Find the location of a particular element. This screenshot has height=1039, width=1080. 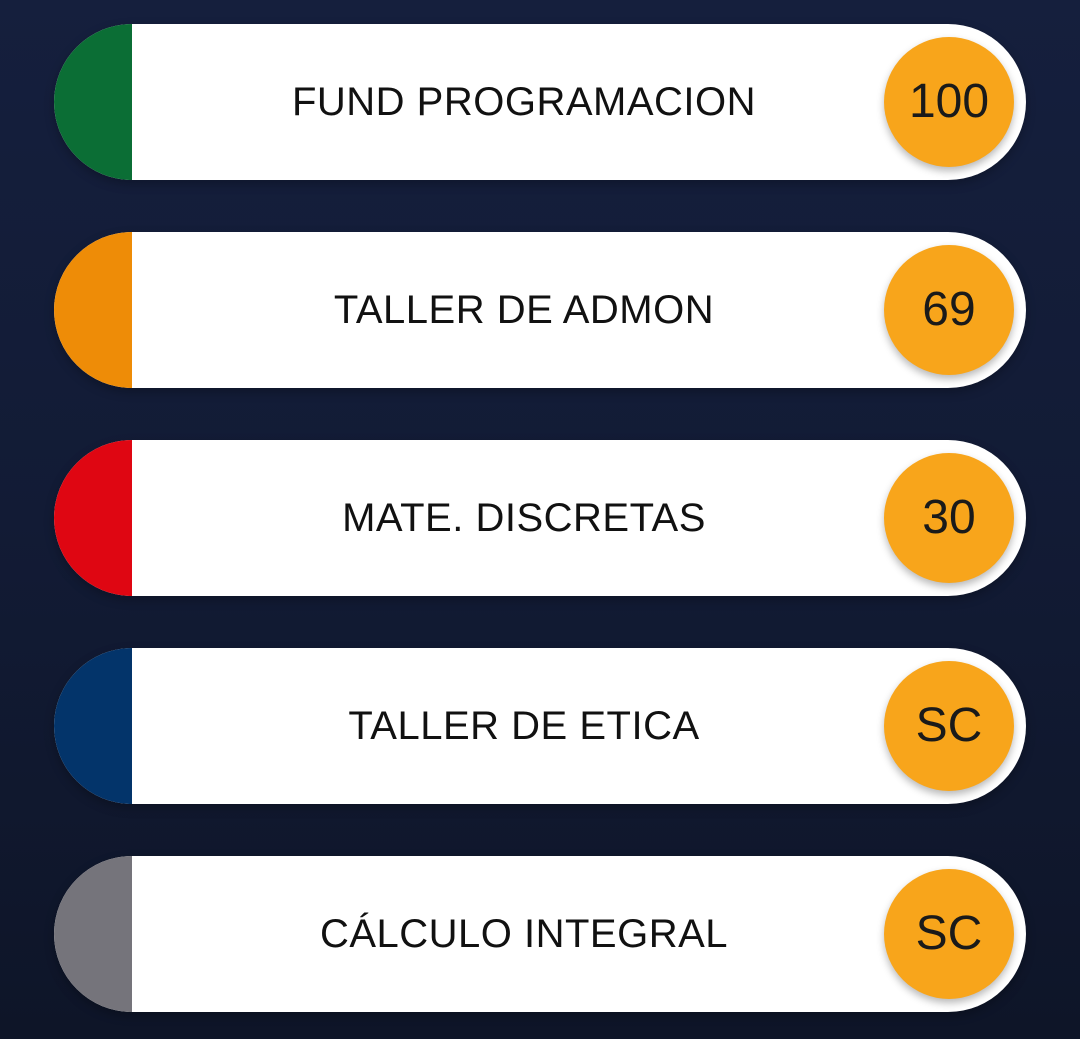

subject-card-taller-de-admon: TALLER DE ADMON 69 is located at coordinates (540, 310).